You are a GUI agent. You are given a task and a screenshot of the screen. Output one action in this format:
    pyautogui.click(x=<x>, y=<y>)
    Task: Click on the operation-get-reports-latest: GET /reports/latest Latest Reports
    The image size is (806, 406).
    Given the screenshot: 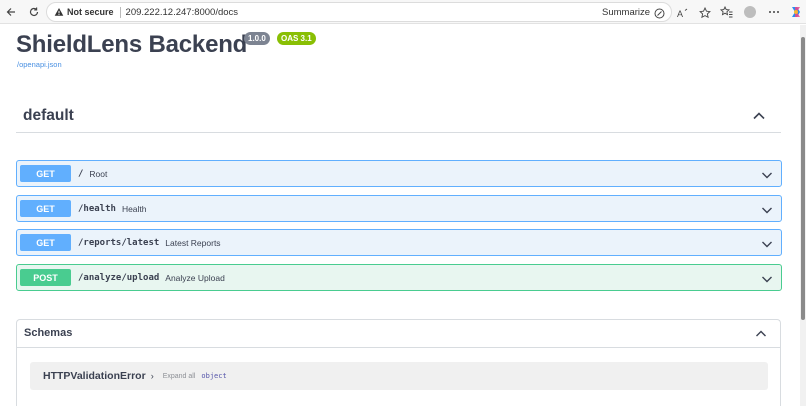 What is the action you would take?
    pyautogui.click(x=399, y=242)
    